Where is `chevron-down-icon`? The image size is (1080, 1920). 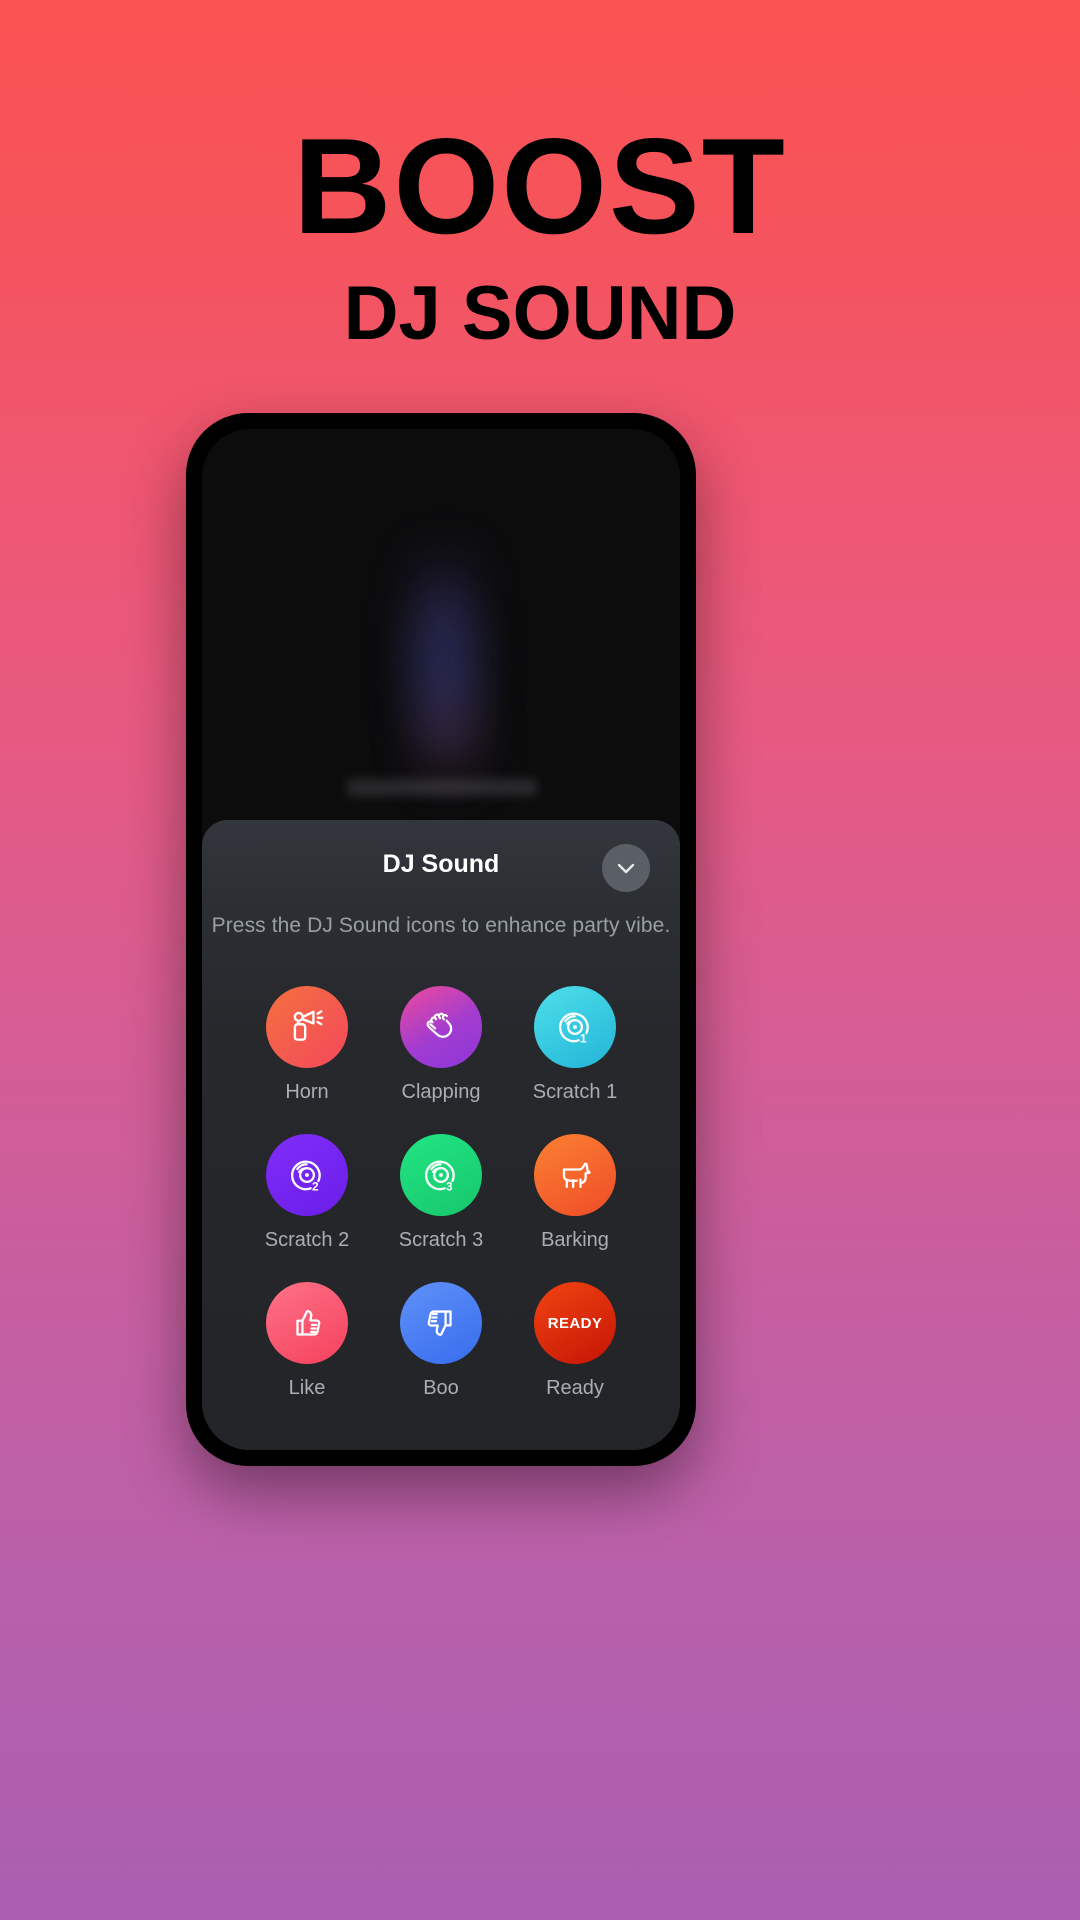
chevron-down-icon is located at coordinates (626, 868).